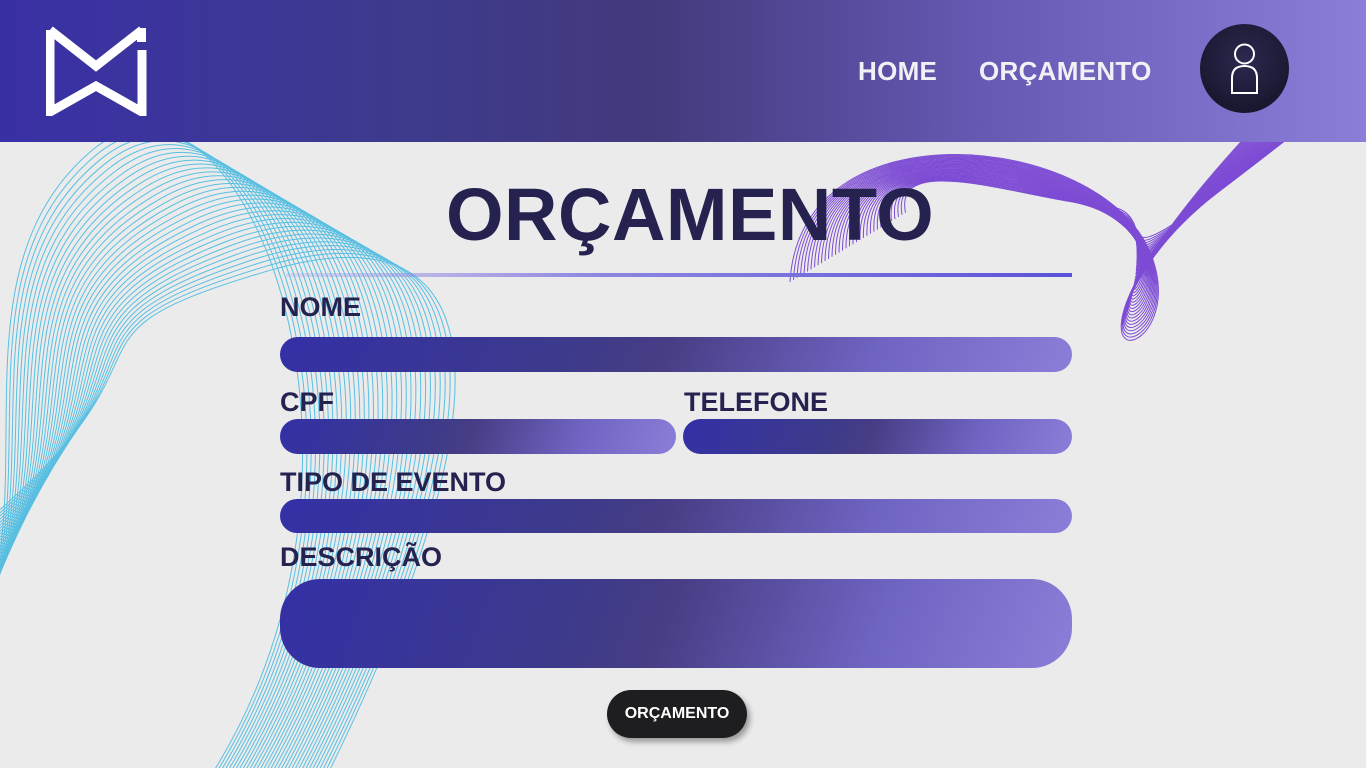 This screenshot has height=768, width=1366. I want to click on telefone-input, so click(877, 436).